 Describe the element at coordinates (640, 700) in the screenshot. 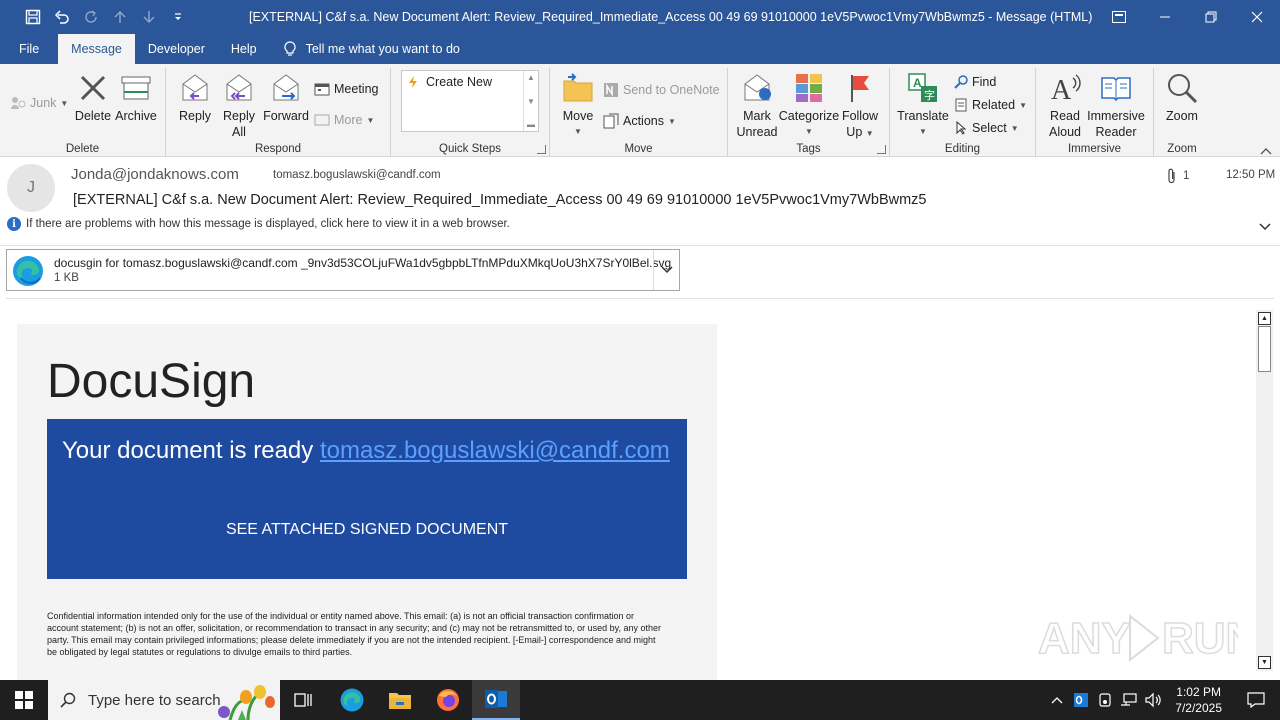

I see `taskbar: Type here to search 1:02 PM 7/2/2025` at that location.